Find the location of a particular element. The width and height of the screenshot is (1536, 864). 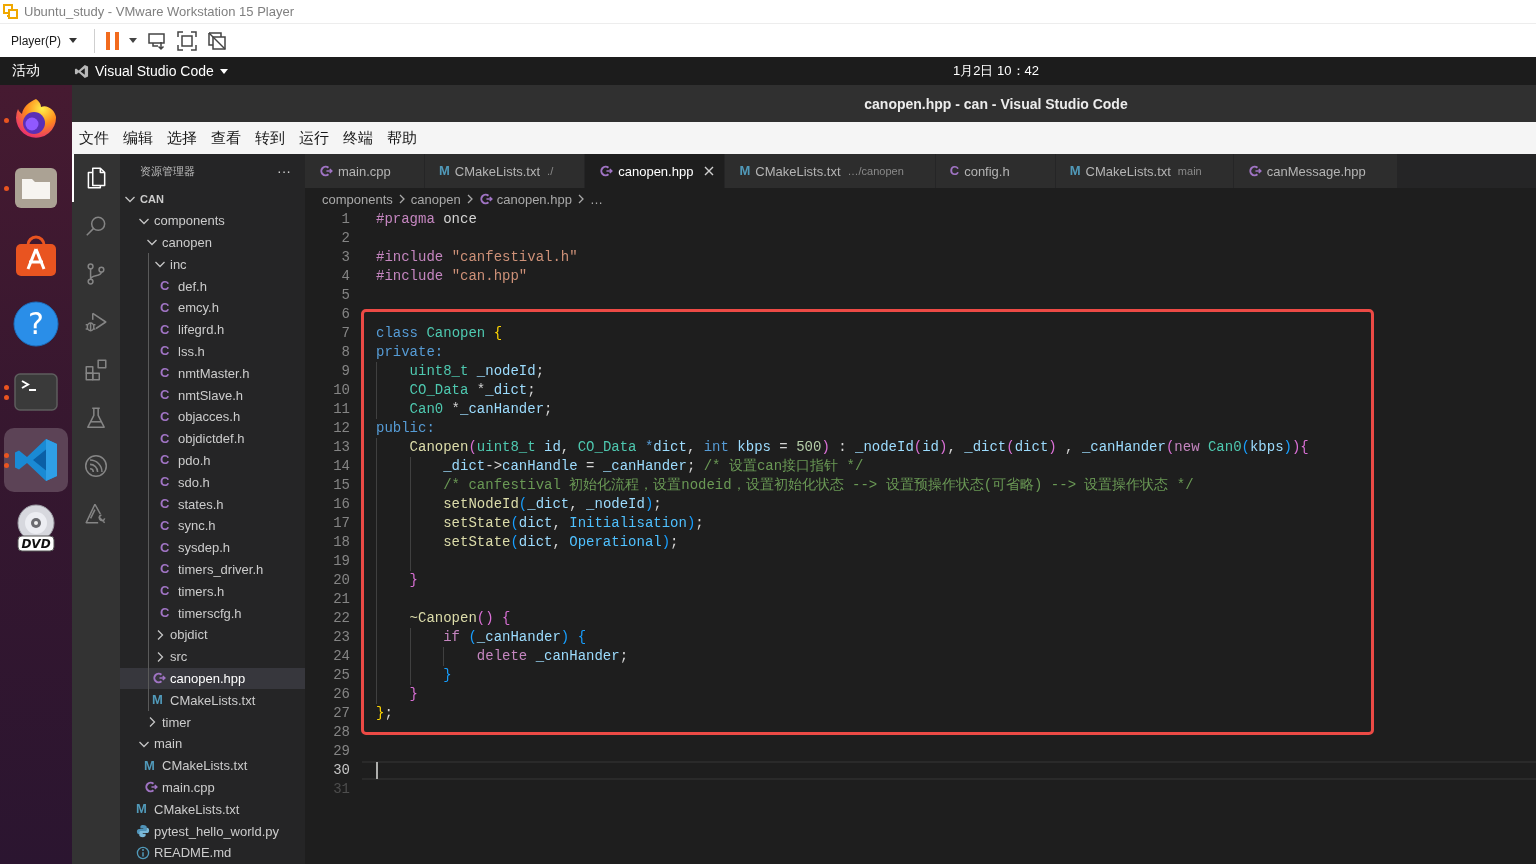

menu-item: 终端 is located at coordinates (358, 138).